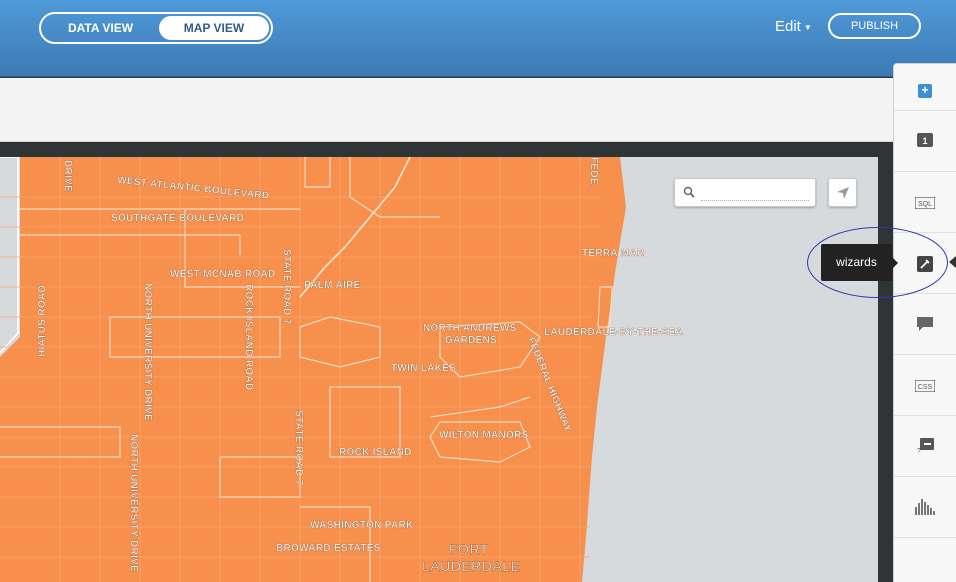  What do you see at coordinates (147, 352) in the screenshot?
I see `label-north-university-drive-a: NORTH UNIVERSITY DRIVE` at bounding box center [147, 352].